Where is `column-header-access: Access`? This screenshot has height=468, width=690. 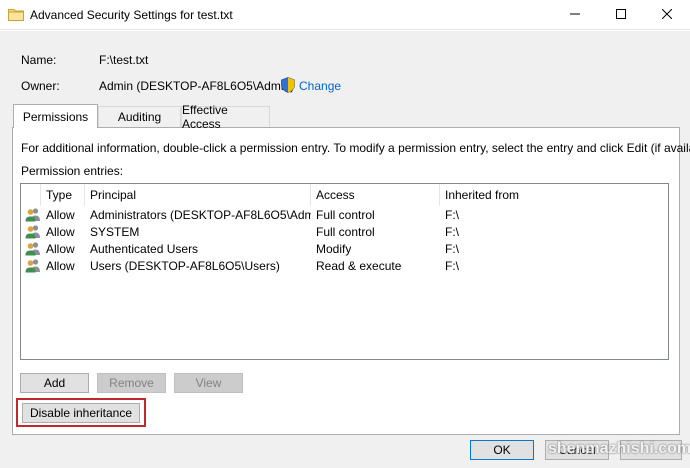 column-header-access: Access is located at coordinates (375, 195).